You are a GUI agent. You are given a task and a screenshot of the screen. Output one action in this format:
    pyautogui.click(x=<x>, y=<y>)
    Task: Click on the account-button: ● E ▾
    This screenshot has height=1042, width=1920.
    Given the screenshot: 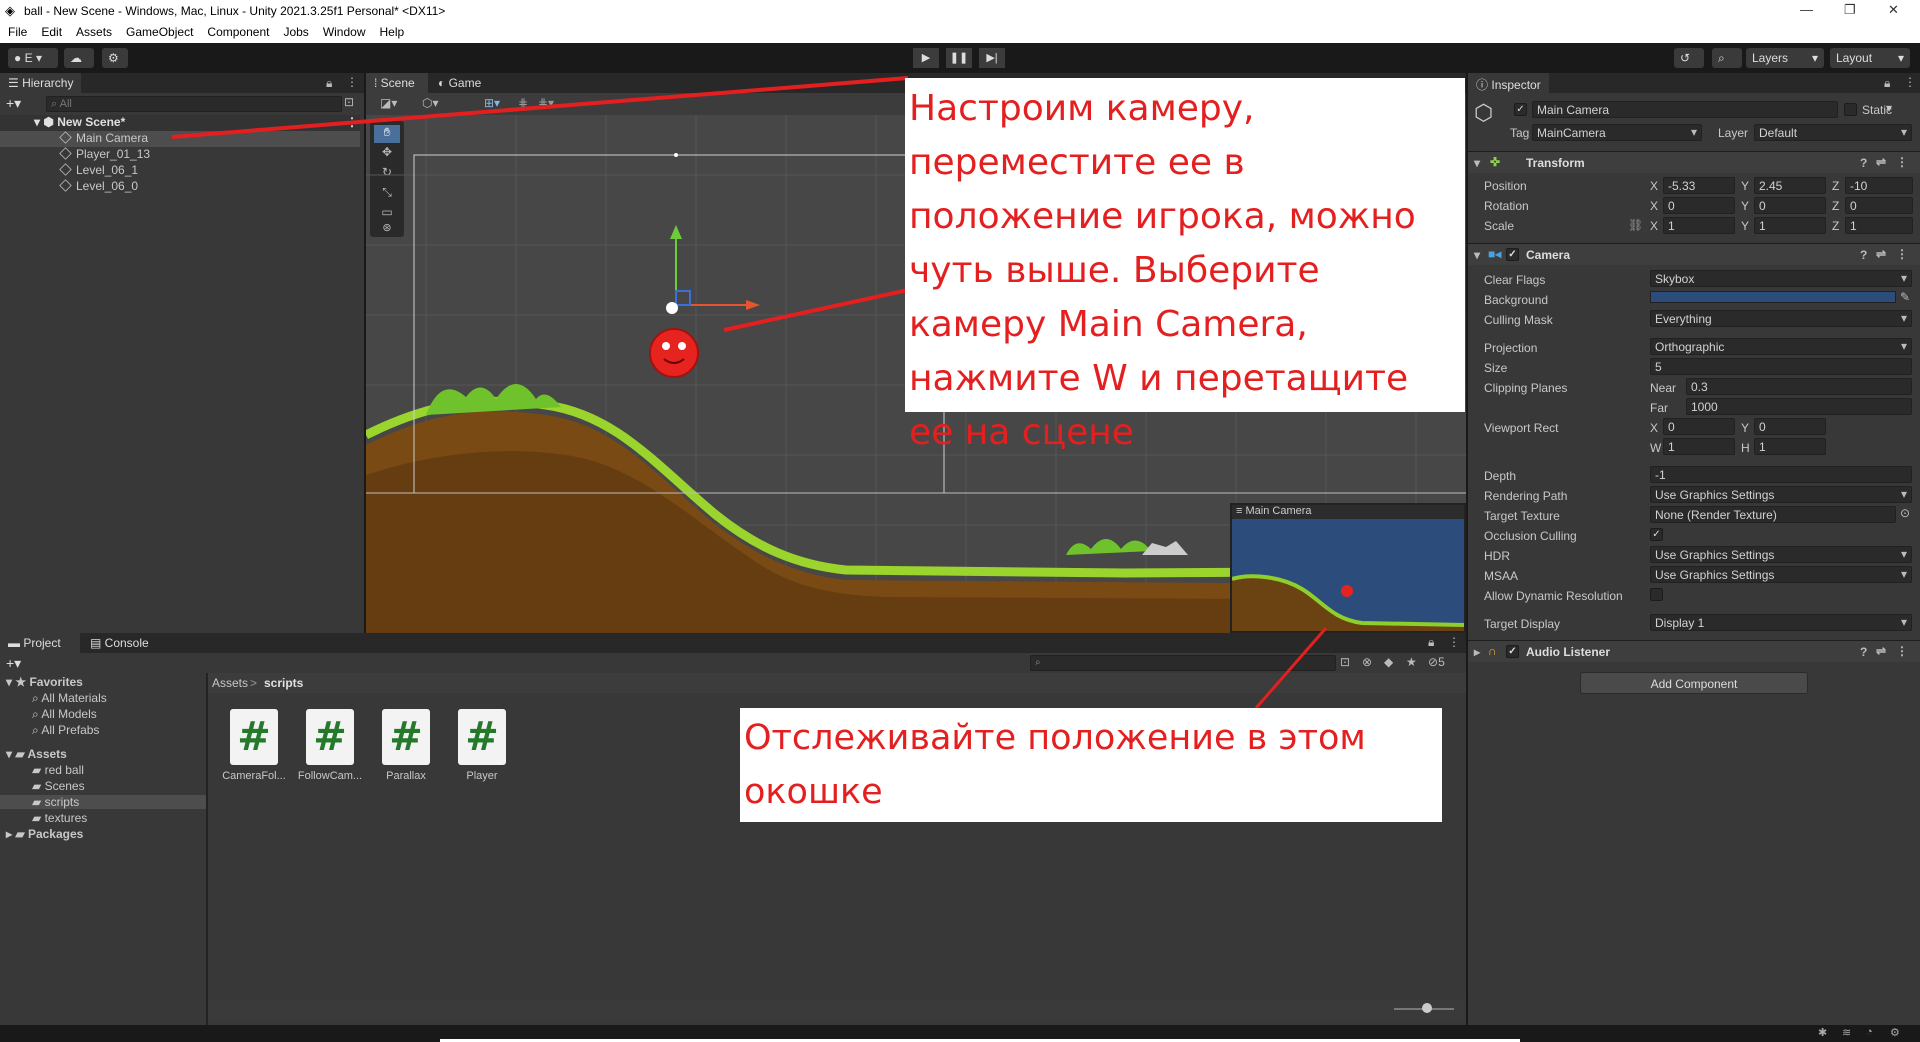 What is the action you would take?
    pyautogui.click(x=33, y=58)
    